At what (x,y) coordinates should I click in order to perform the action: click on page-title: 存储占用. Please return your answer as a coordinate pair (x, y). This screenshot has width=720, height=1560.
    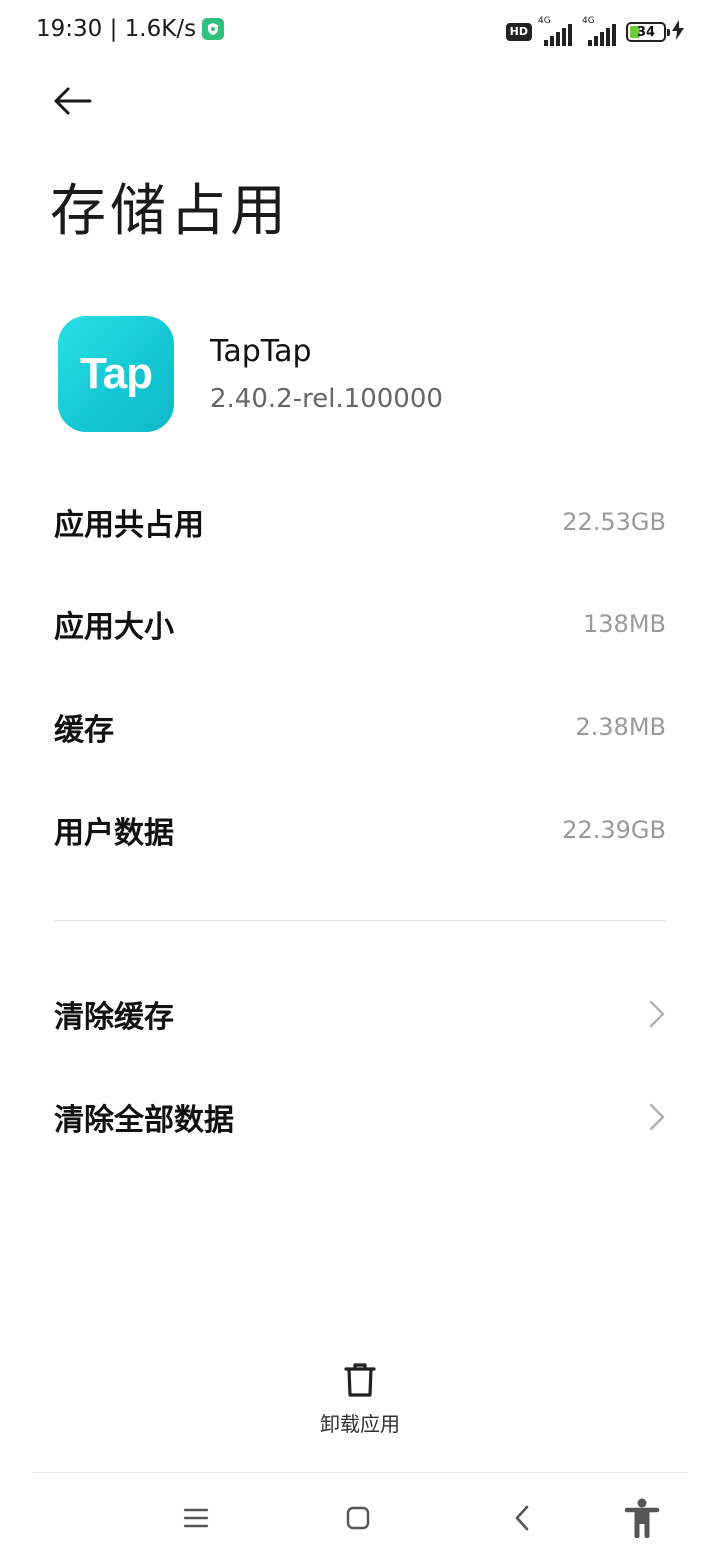
    Looking at the image, I should click on (170, 211).